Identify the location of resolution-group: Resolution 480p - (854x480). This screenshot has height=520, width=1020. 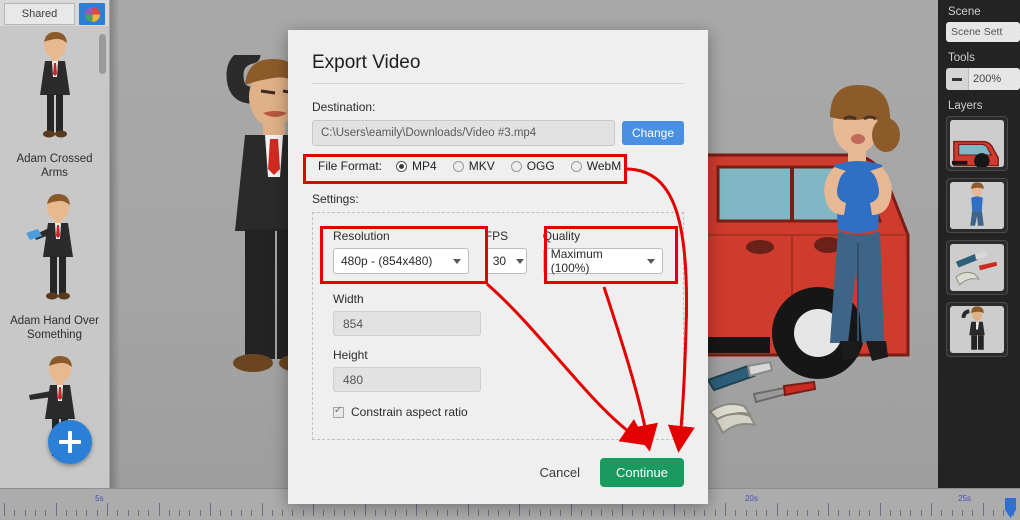
(401, 251).